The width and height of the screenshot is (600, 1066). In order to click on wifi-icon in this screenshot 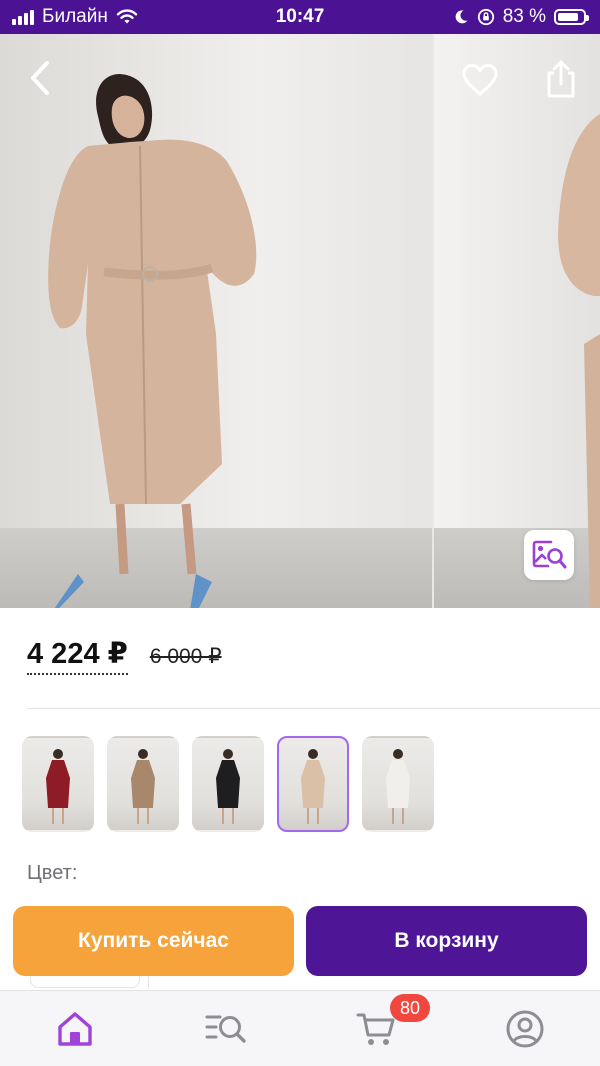, I will do `click(127, 16)`.